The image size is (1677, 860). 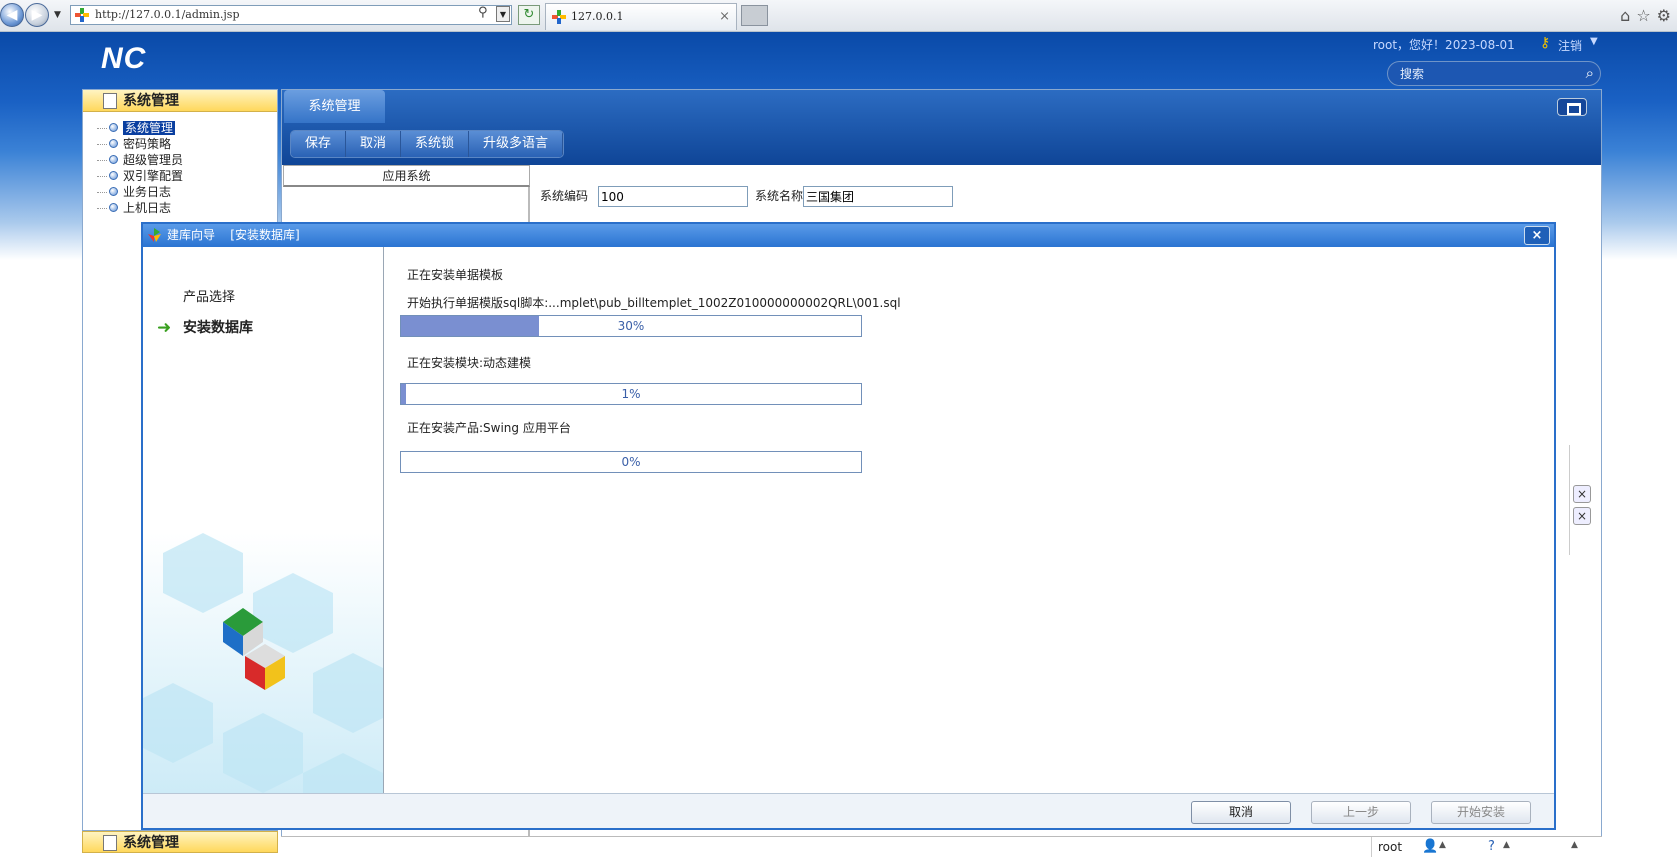 What do you see at coordinates (319, 144) in the screenshot?
I see `save-button: 保存` at bounding box center [319, 144].